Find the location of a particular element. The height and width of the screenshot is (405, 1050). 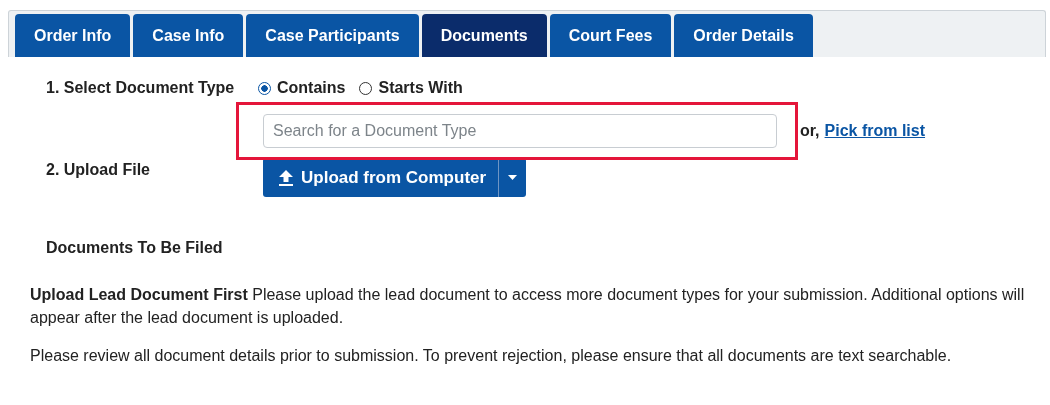

search-field: Search for a Document Type is located at coordinates (520, 131).